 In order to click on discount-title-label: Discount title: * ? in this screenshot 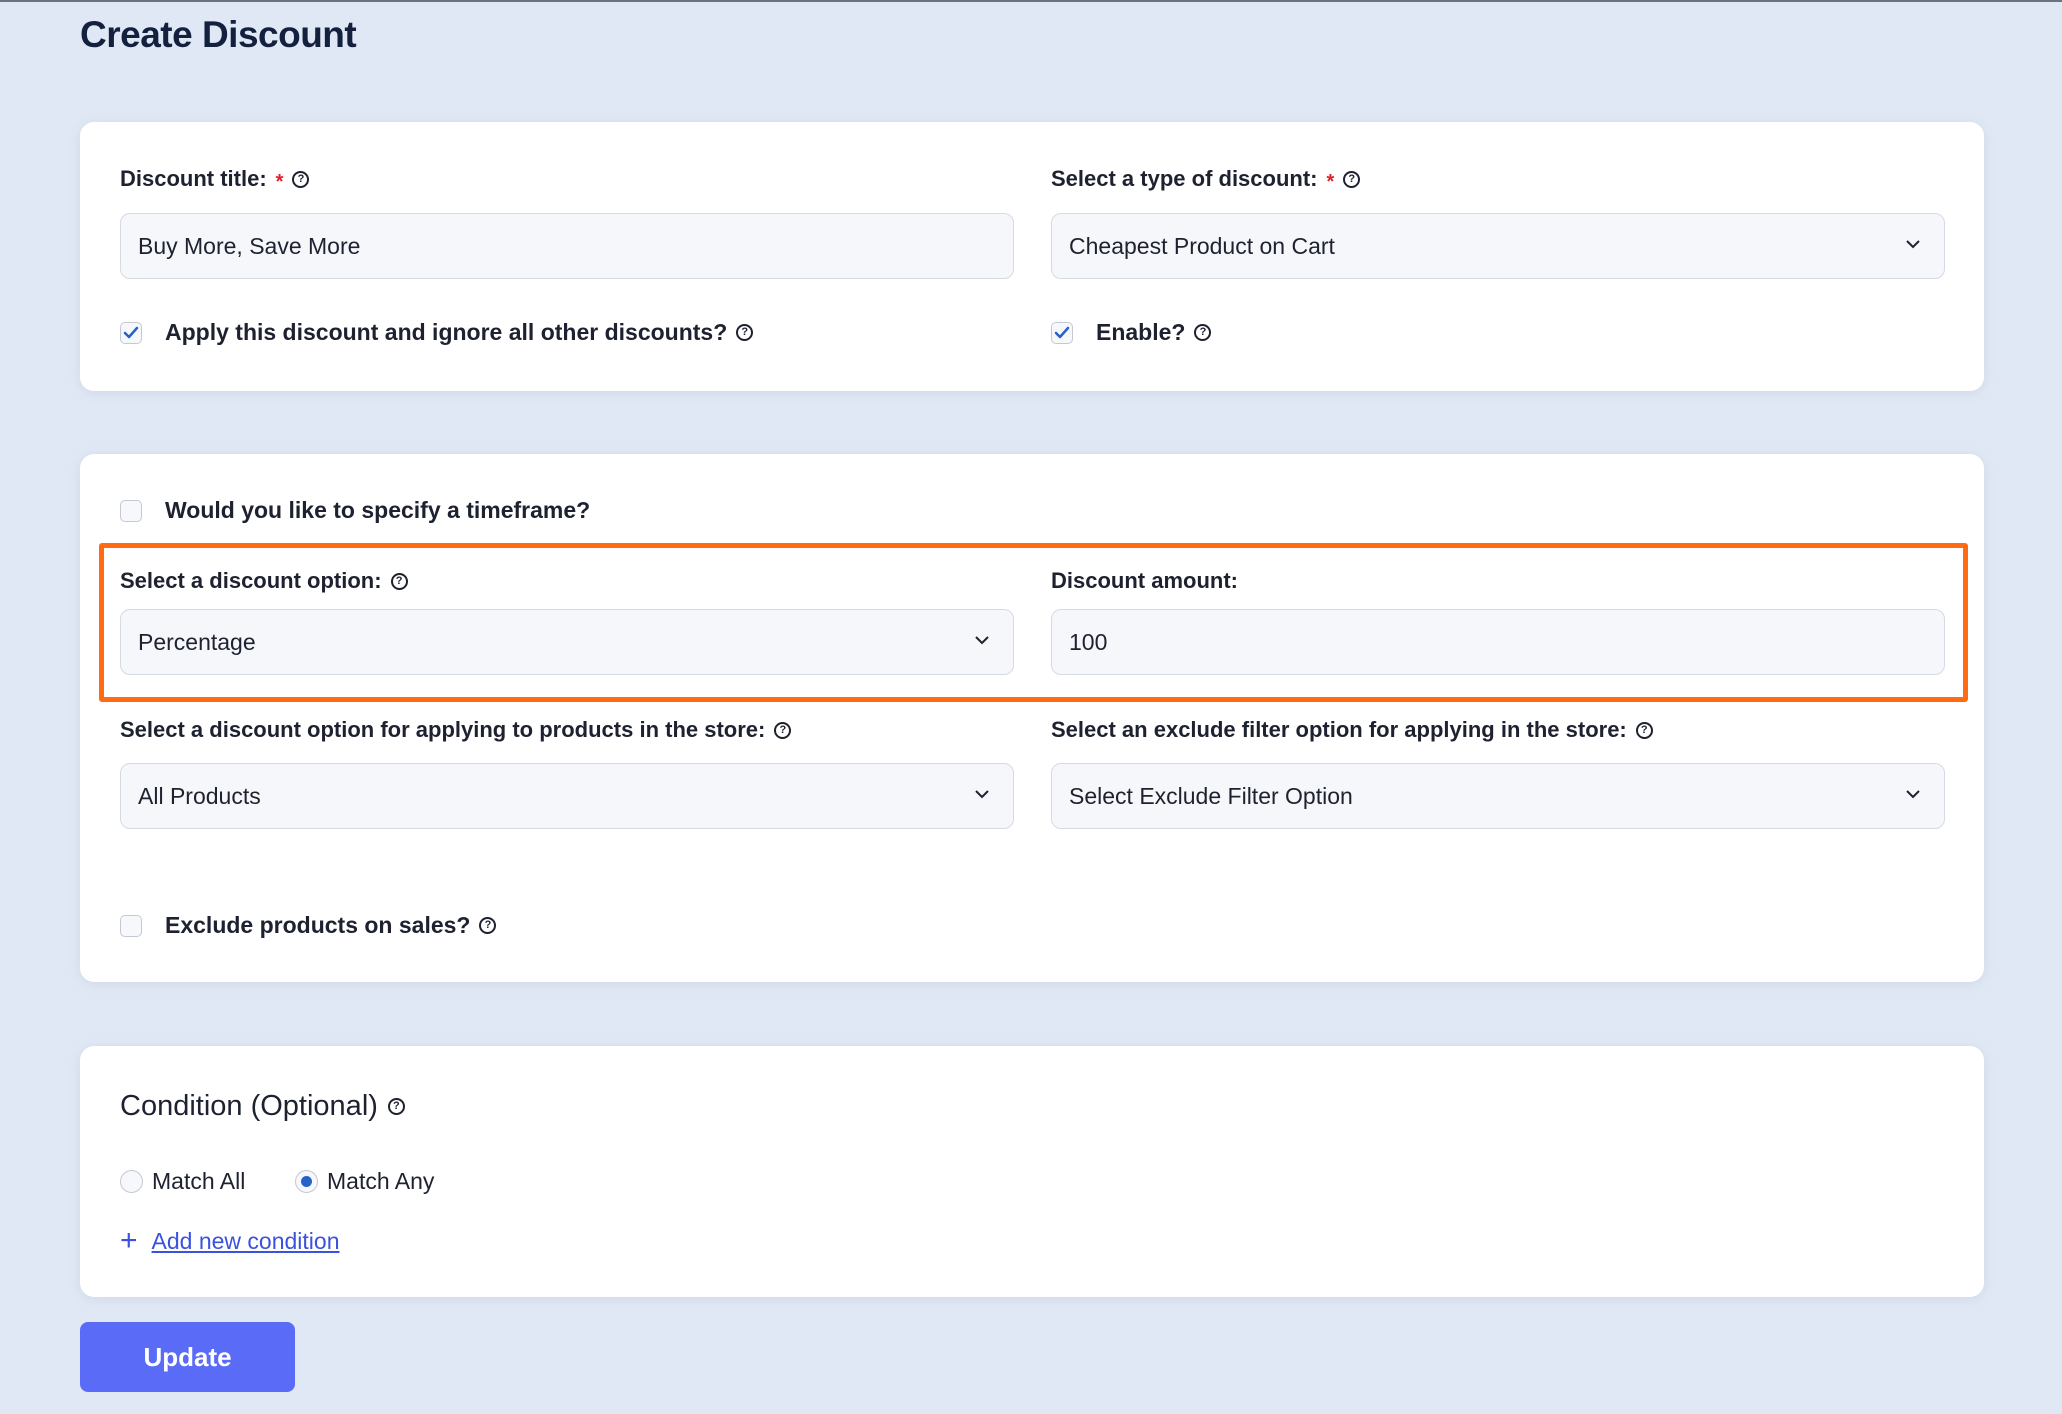, I will do `click(215, 179)`.